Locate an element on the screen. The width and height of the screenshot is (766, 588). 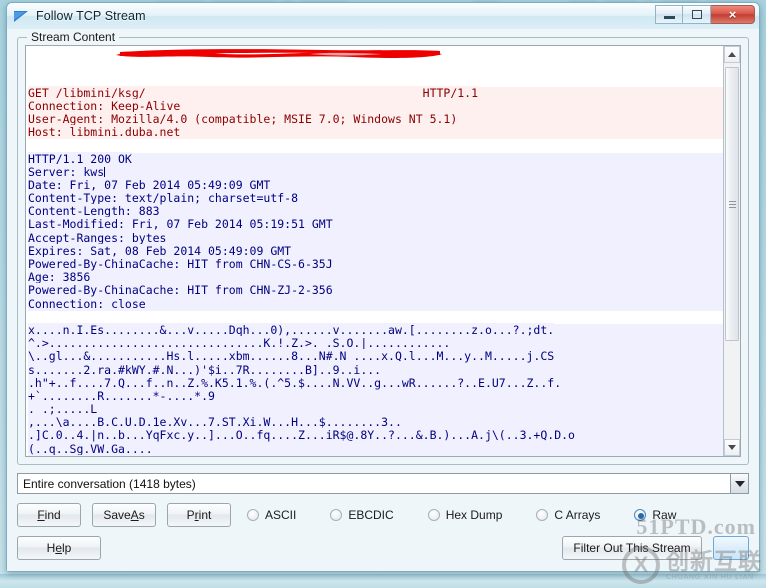
format-option-label: ASCII is located at coordinates (281, 515).